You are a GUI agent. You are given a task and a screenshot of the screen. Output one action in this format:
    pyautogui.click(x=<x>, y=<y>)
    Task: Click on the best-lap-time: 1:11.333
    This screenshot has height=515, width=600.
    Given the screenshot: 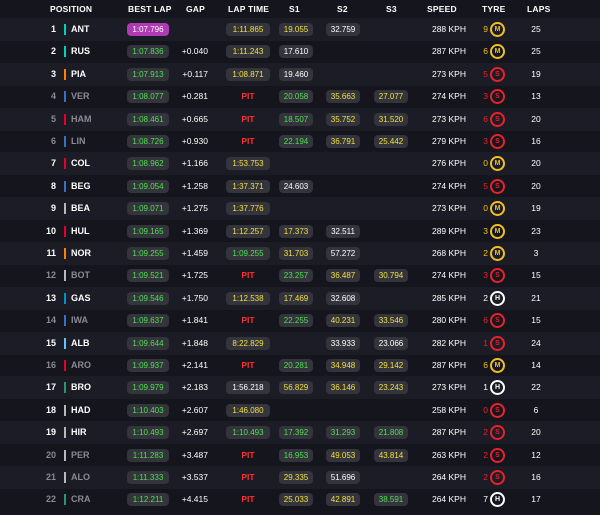 What is the action you would take?
    pyautogui.click(x=148, y=477)
    